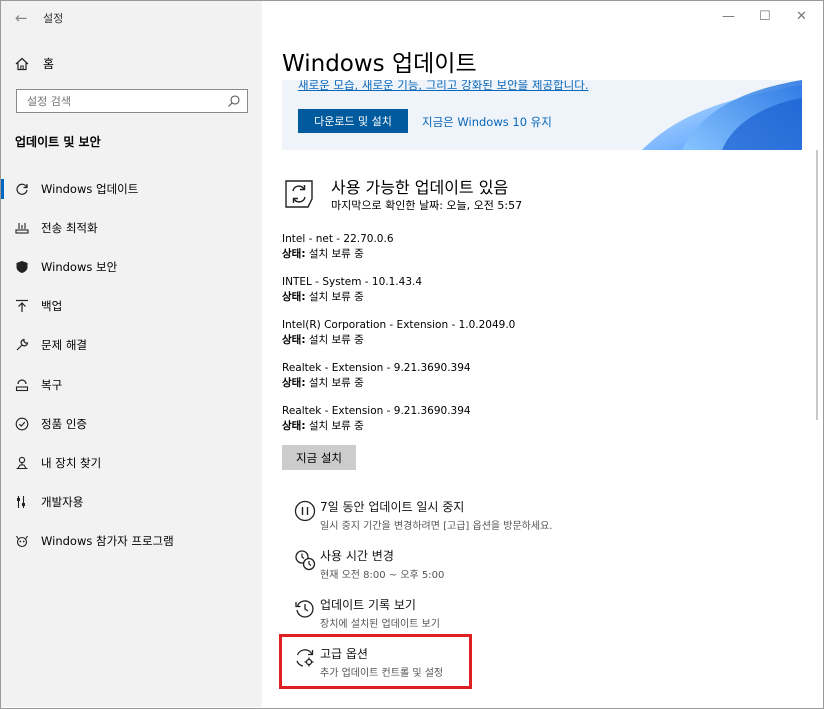  What do you see at coordinates (52, 384) in the screenshot?
I see `sidebar-item-label: 복구` at bounding box center [52, 384].